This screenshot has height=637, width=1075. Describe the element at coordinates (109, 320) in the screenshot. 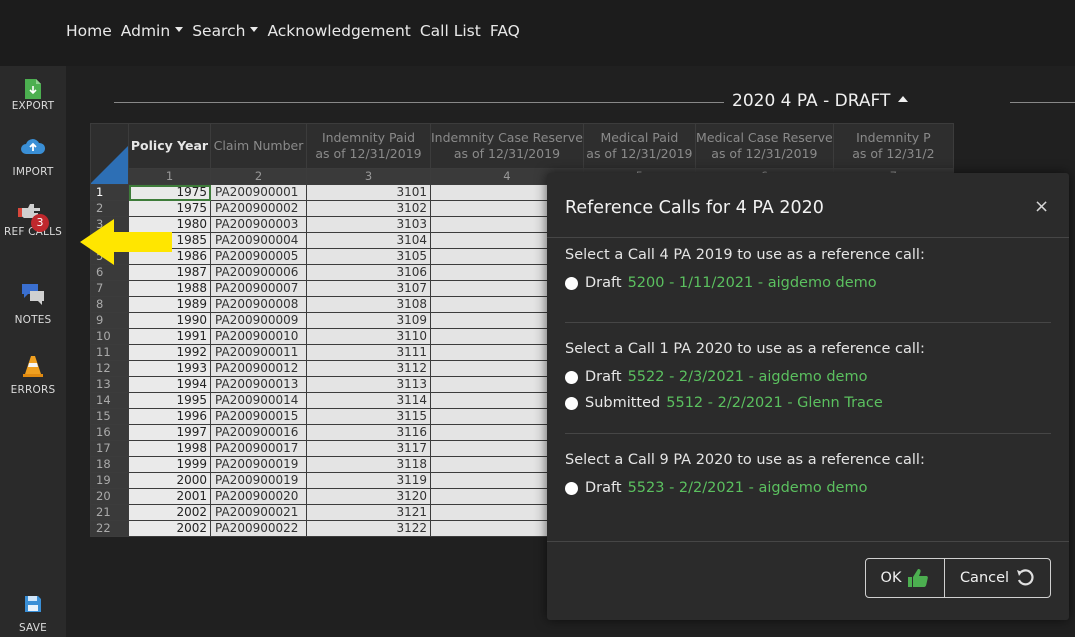

I see `row-number: 9` at that location.